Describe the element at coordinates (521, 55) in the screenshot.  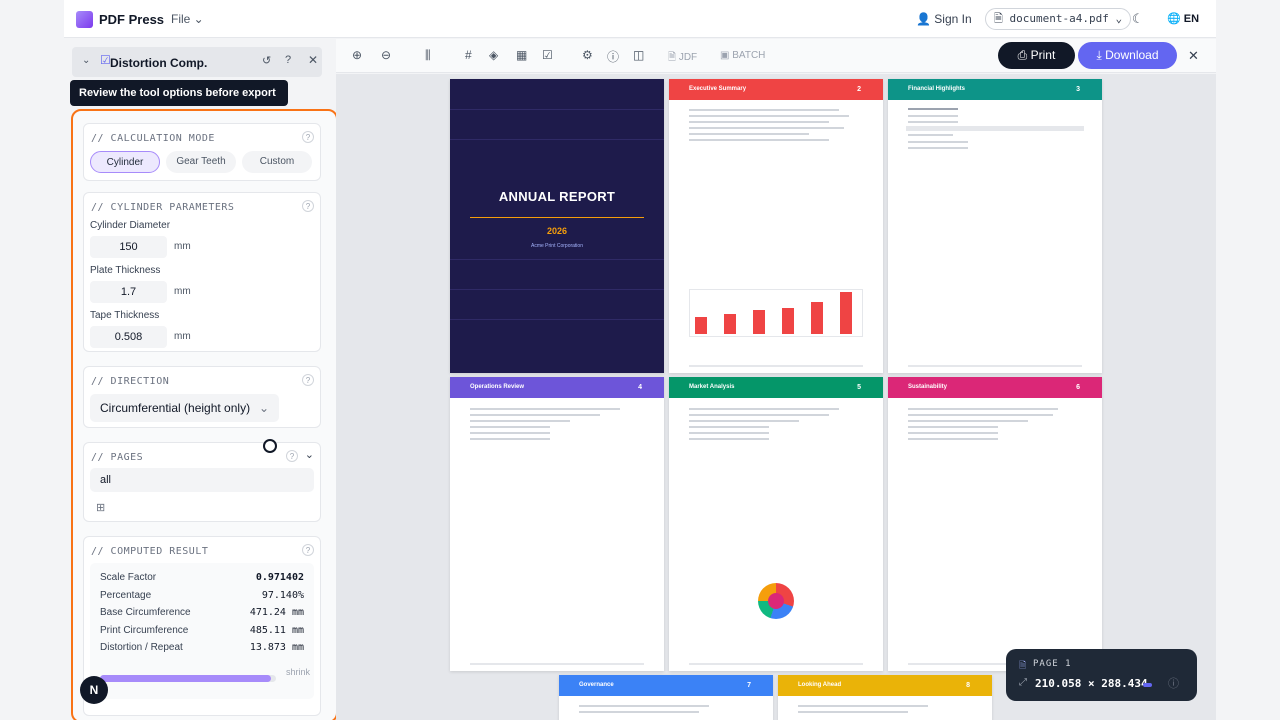
I see `grid-icon: ▦` at that location.